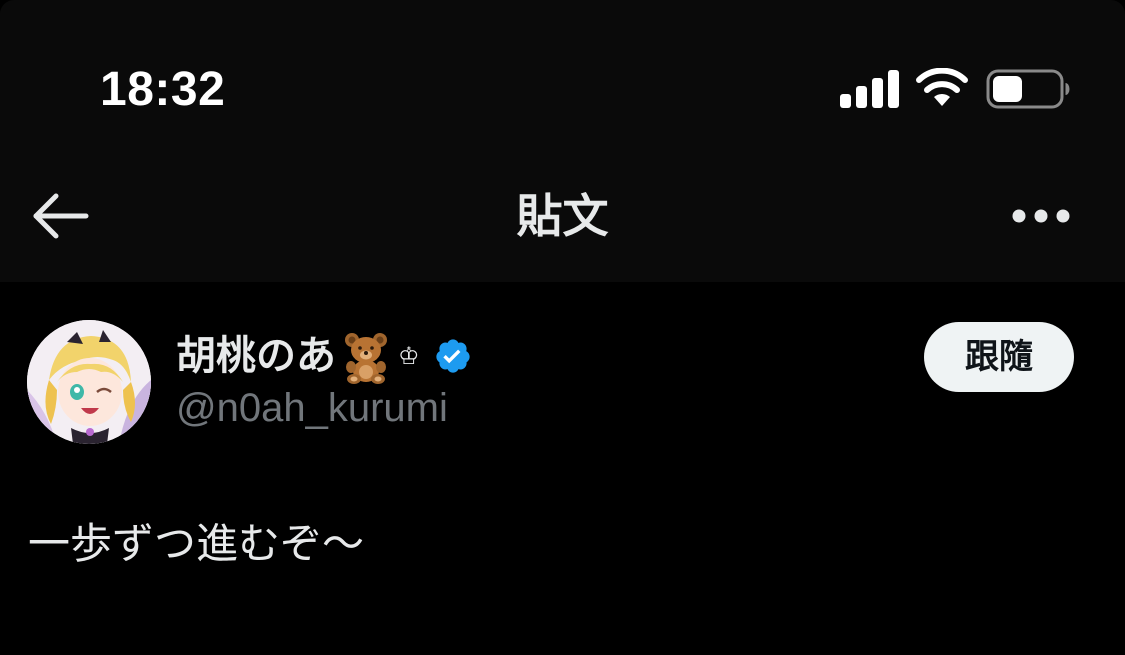 This screenshot has height=655, width=1125. I want to click on wifi-icon, so click(942, 87).